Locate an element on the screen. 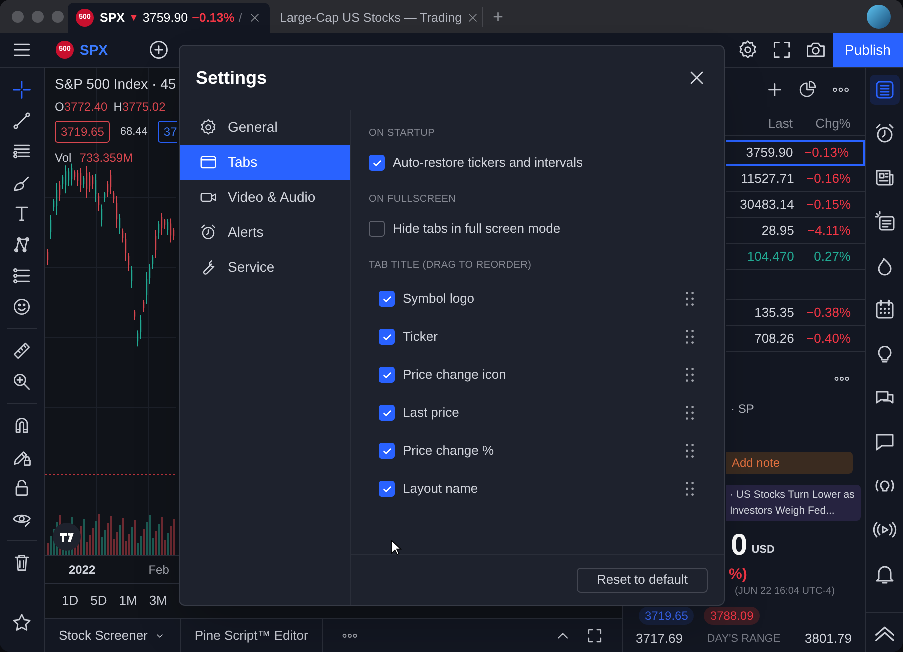 The height and width of the screenshot is (652, 903). trend-line-icon is located at coordinates (22, 121).